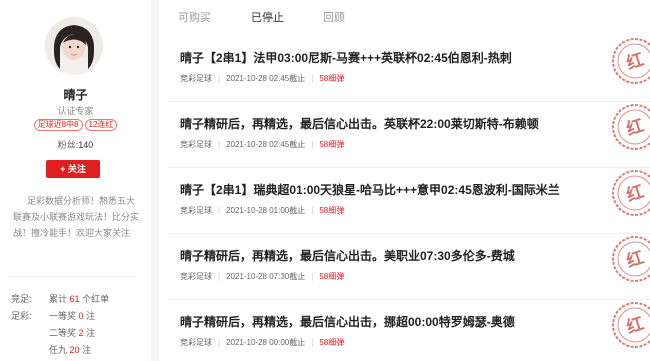 This screenshot has height=361, width=650. Describe the element at coordinates (75, 111) in the screenshot. I see `verified-label: 认证专家` at that location.